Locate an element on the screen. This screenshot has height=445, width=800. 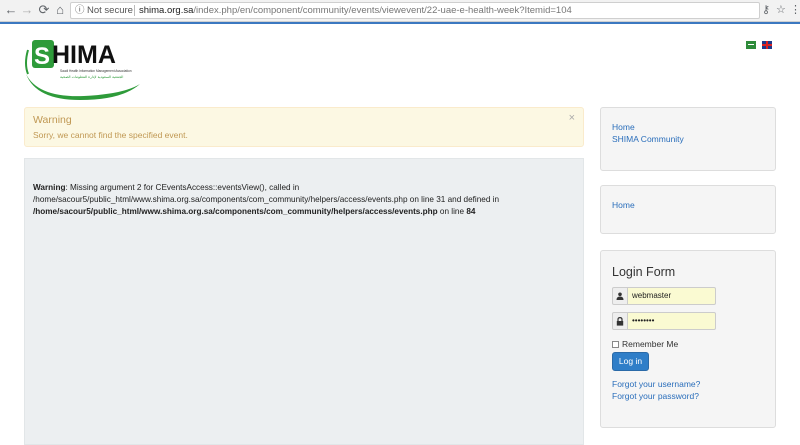
english-flag-icon is located at coordinates (767, 45).